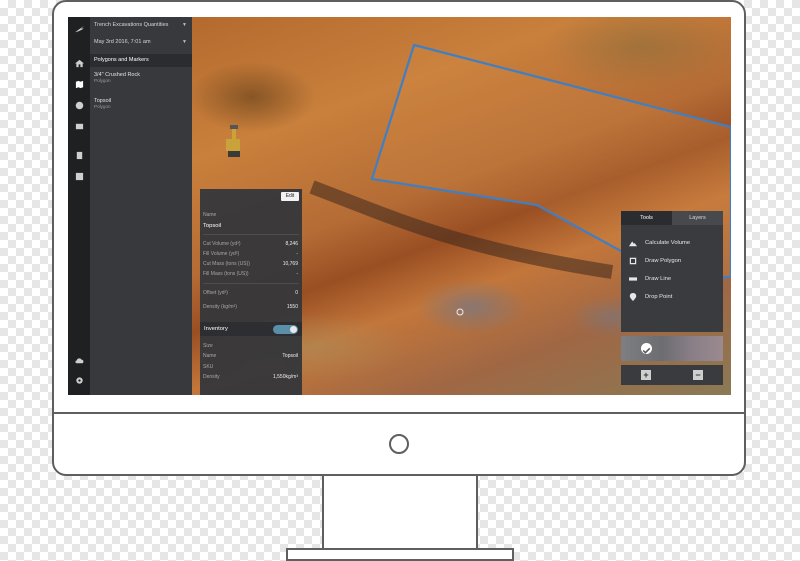 The width and height of the screenshot is (800, 561). I want to click on inventory-label: Inventory, so click(216, 329).